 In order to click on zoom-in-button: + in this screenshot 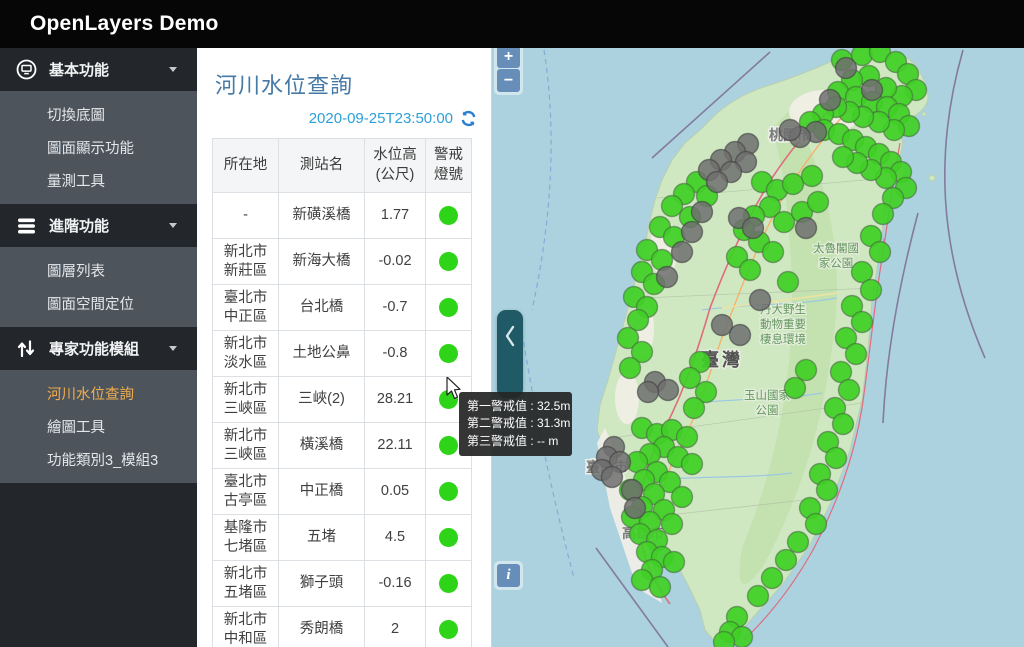, I will do `click(508, 56)`.